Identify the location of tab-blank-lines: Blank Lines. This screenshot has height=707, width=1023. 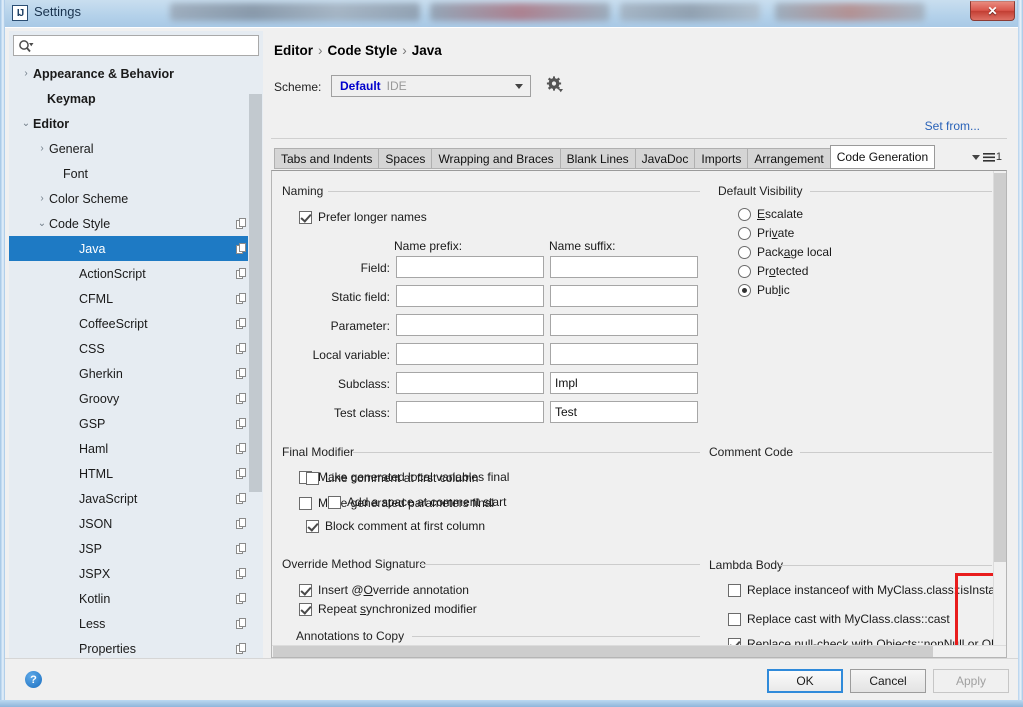
(597, 158).